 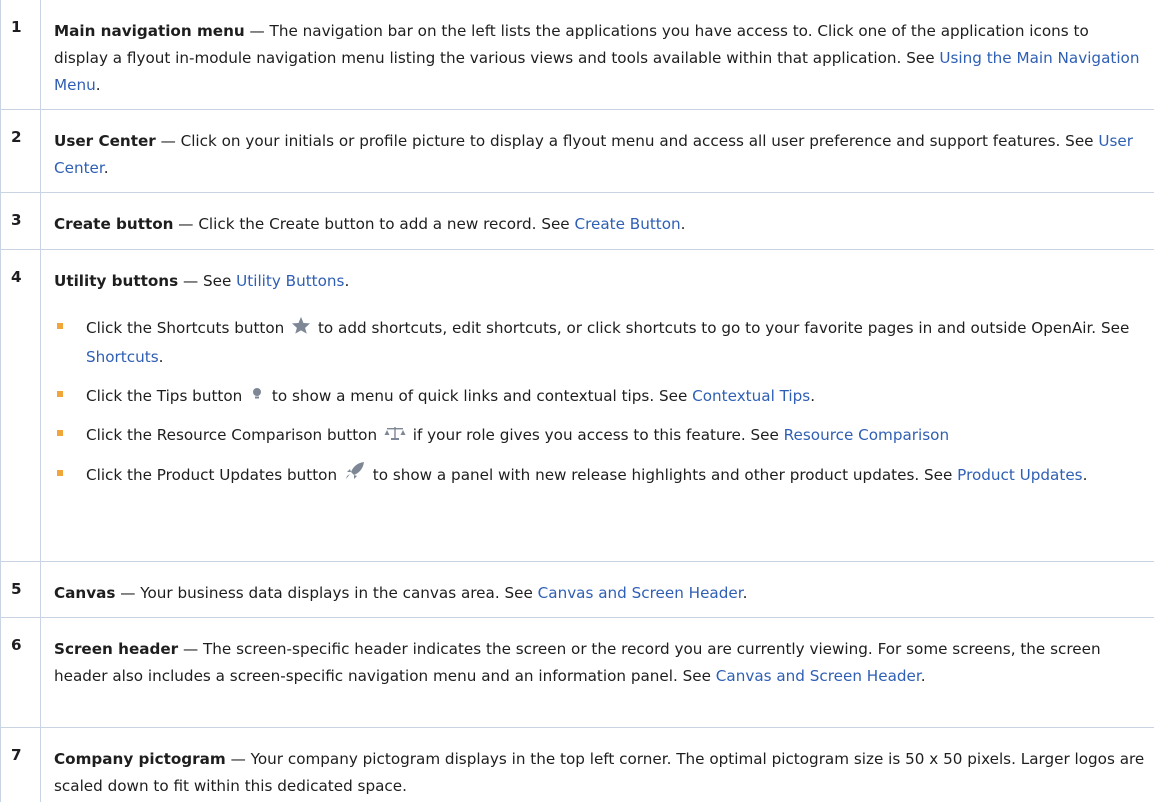 I want to click on row-number: 2, so click(x=16, y=137).